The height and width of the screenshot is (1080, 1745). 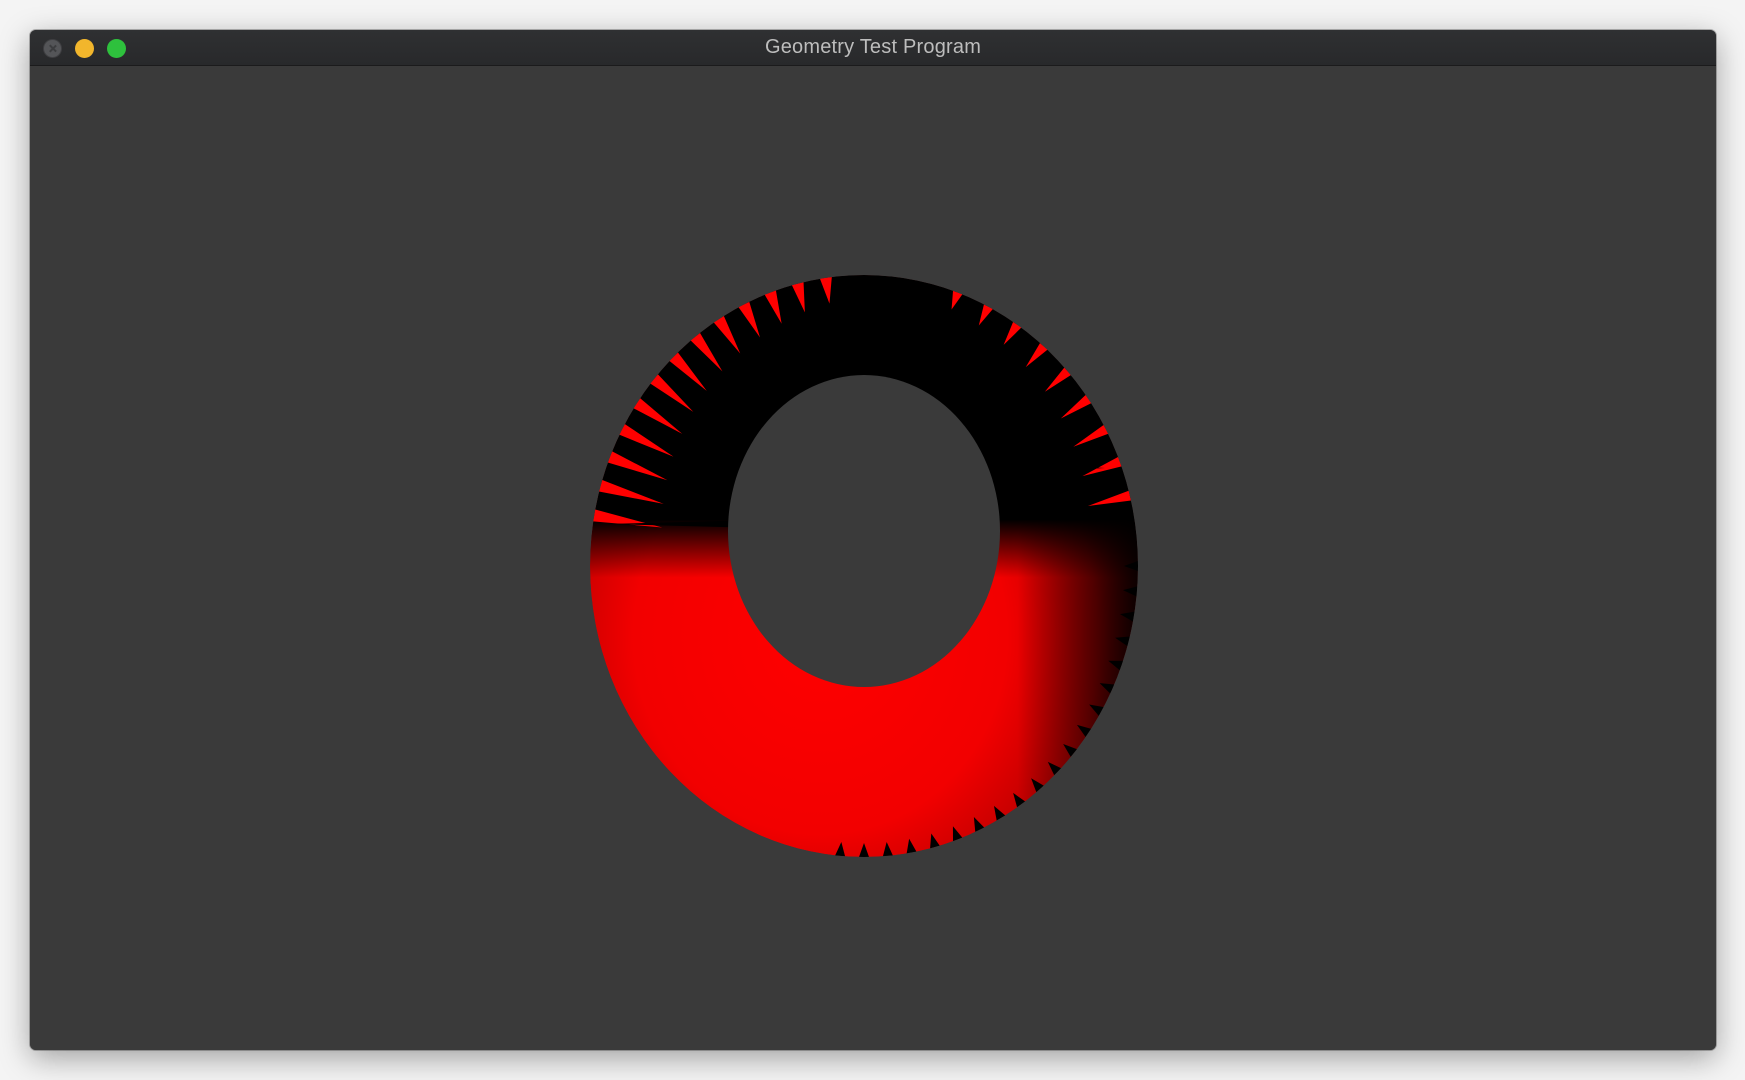 What do you see at coordinates (52, 48) in the screenshot?
I see `close-button` at bounding box center [52, 48].